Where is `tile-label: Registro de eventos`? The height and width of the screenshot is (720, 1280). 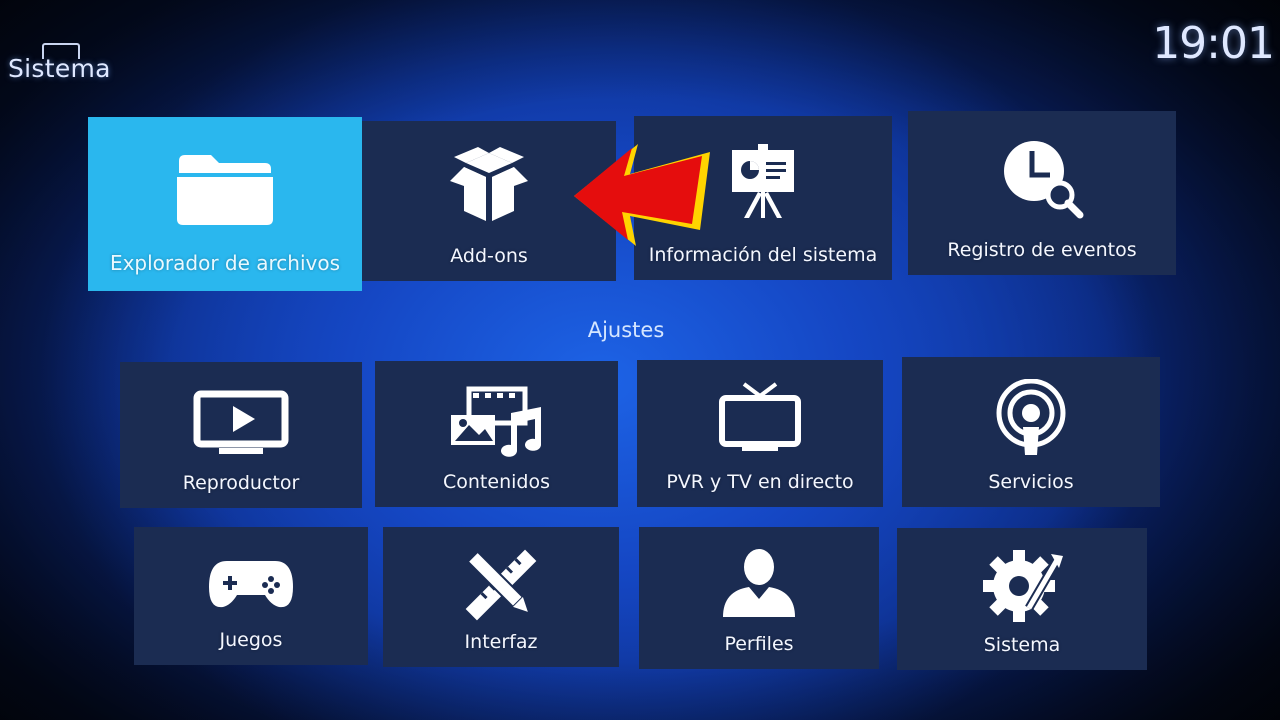
tile-label: Registro de eventos is located at coordinates (1042, 250).